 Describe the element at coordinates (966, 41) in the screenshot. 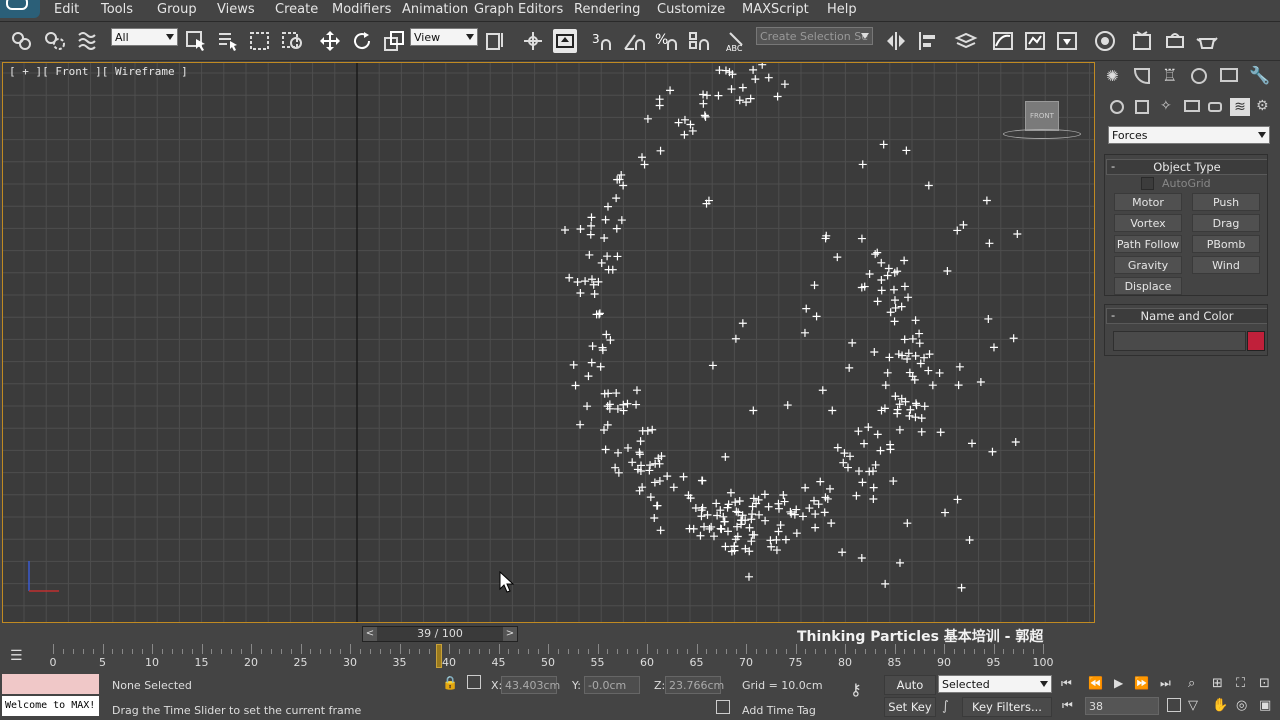

I see `layer-manager-icon` at that location.